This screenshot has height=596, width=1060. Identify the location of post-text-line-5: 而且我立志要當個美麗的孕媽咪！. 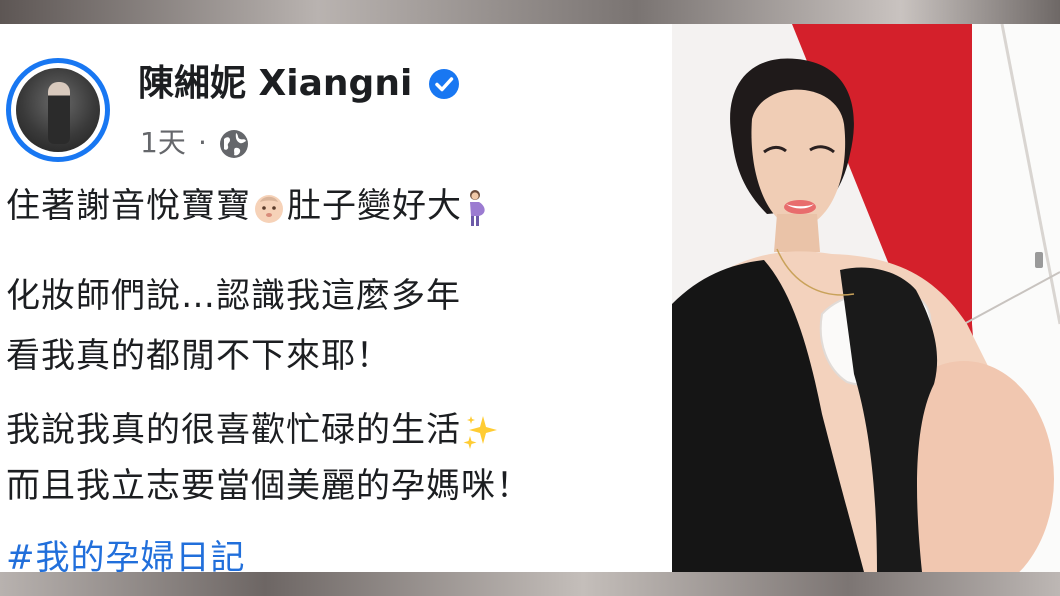
(268, 486).